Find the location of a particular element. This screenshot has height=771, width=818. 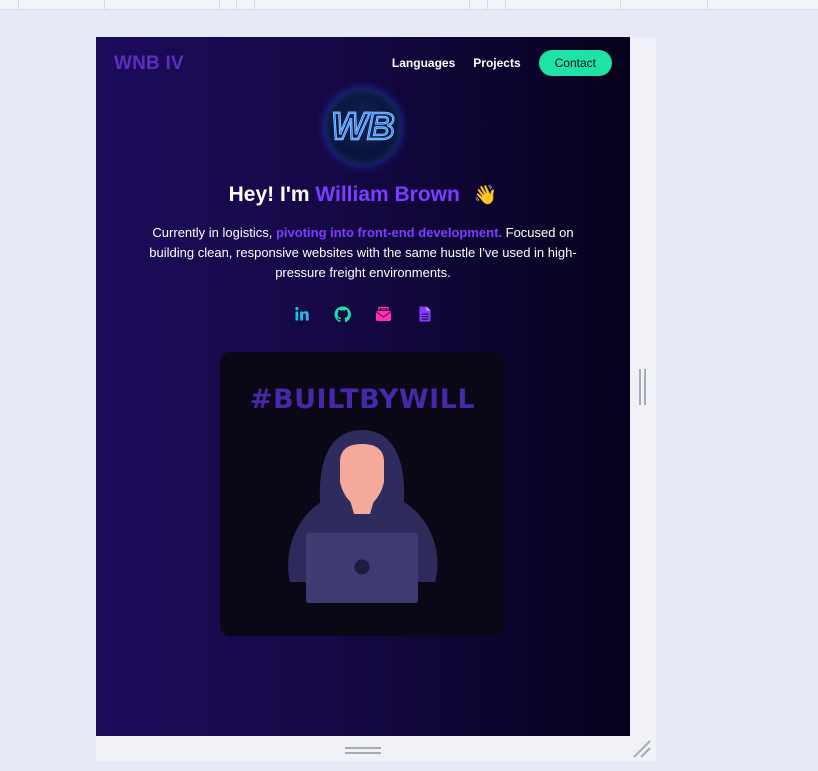

corner-resize-grip is located at coordinates (642, 749).